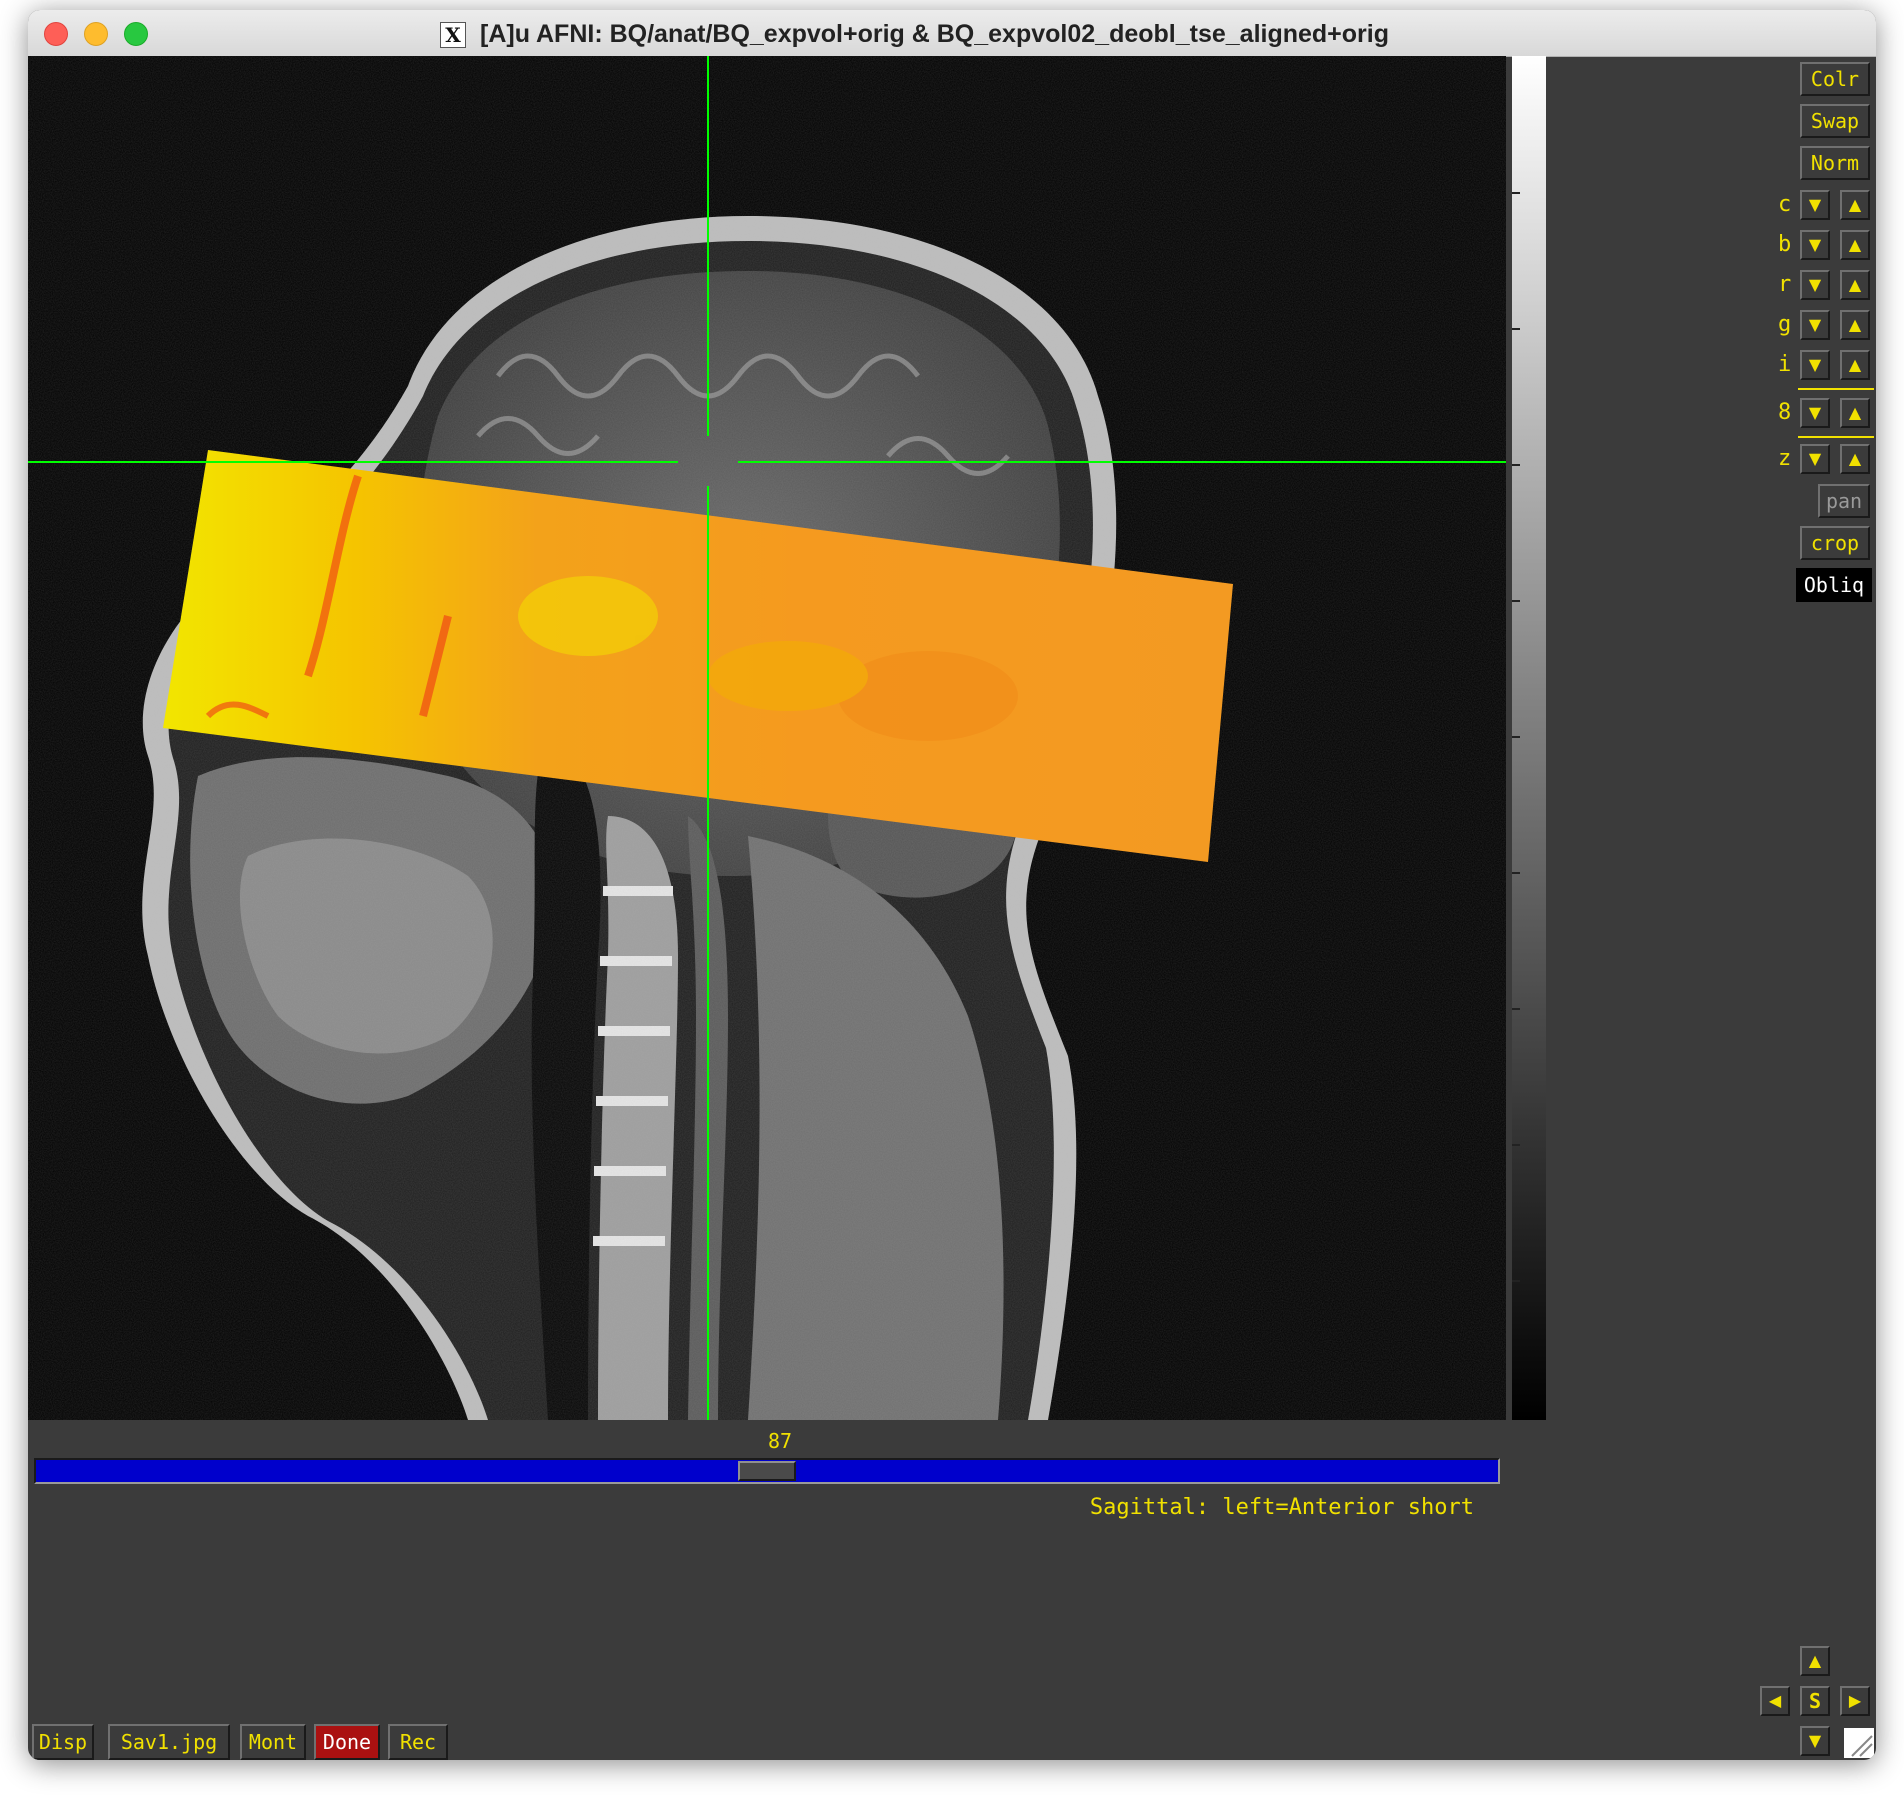 The image size is (1904, 1808). I want to click on c-down-arrow-icon: ▼, so click(1815, 205).